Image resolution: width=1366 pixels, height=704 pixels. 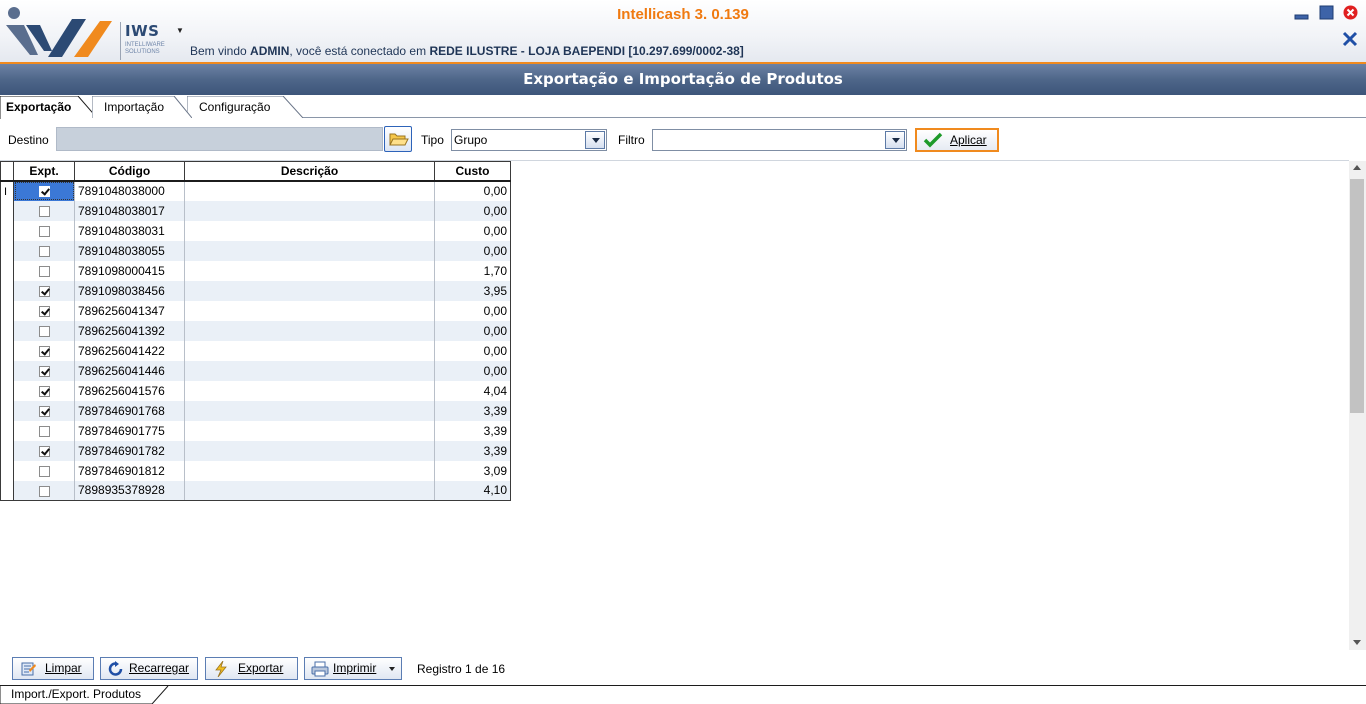 I want to click on table-row: 7896256041576 4,04, so click(x=255, y=390).